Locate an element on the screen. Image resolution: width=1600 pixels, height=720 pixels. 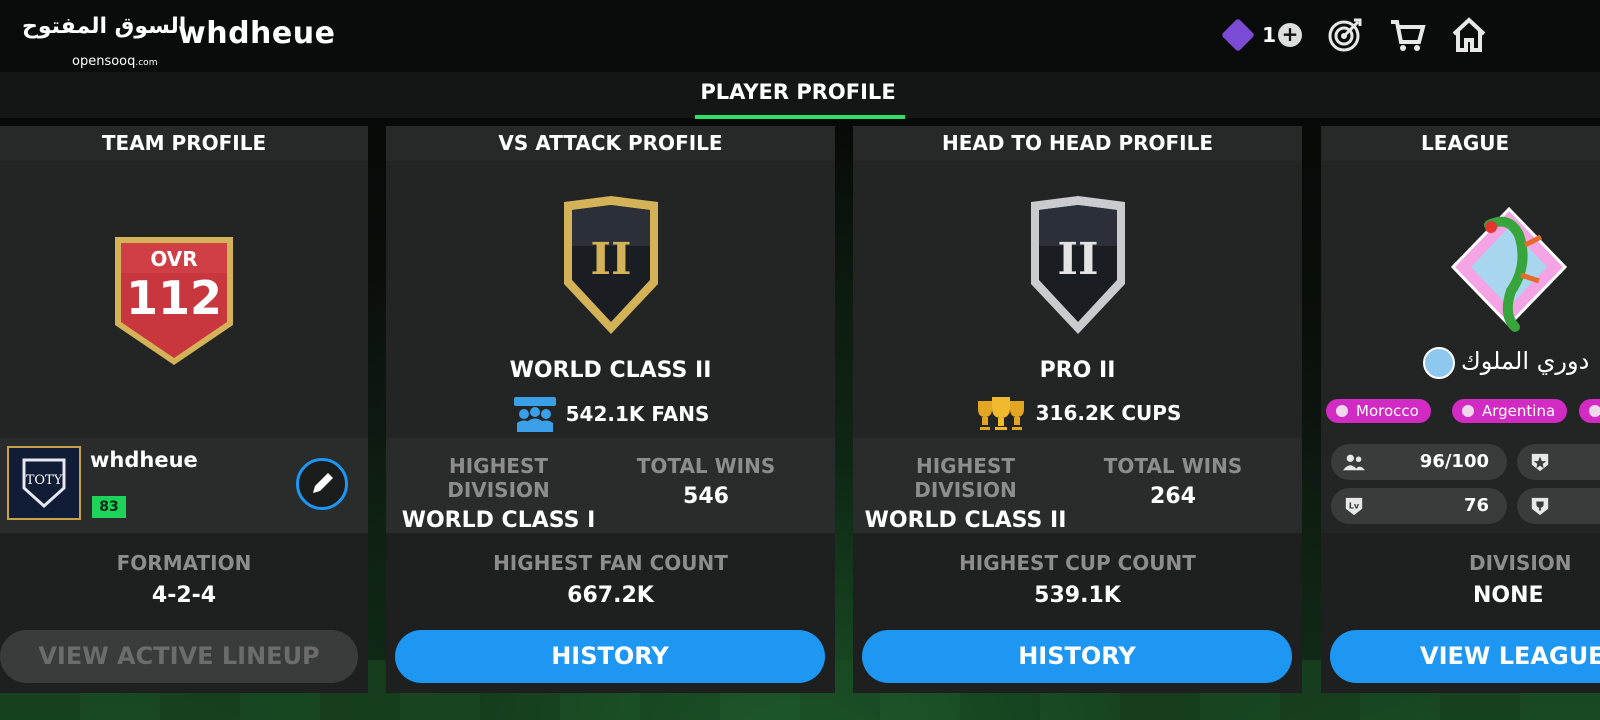
league-lower: DIVISION NONE VIEW LEAGUE is located at coordinates (1460, 613).